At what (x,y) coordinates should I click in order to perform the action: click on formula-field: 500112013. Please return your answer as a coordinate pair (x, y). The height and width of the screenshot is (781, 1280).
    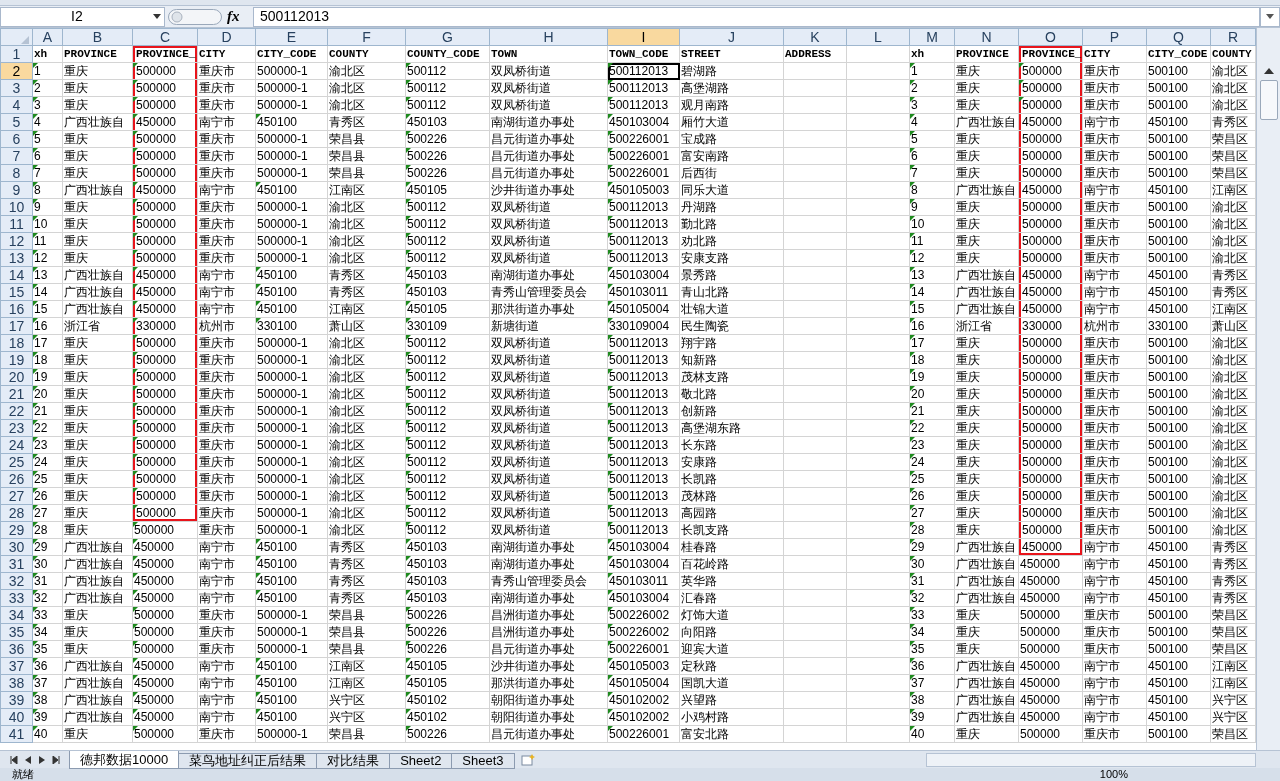
    Looking at the image, I should click on (756, 16).